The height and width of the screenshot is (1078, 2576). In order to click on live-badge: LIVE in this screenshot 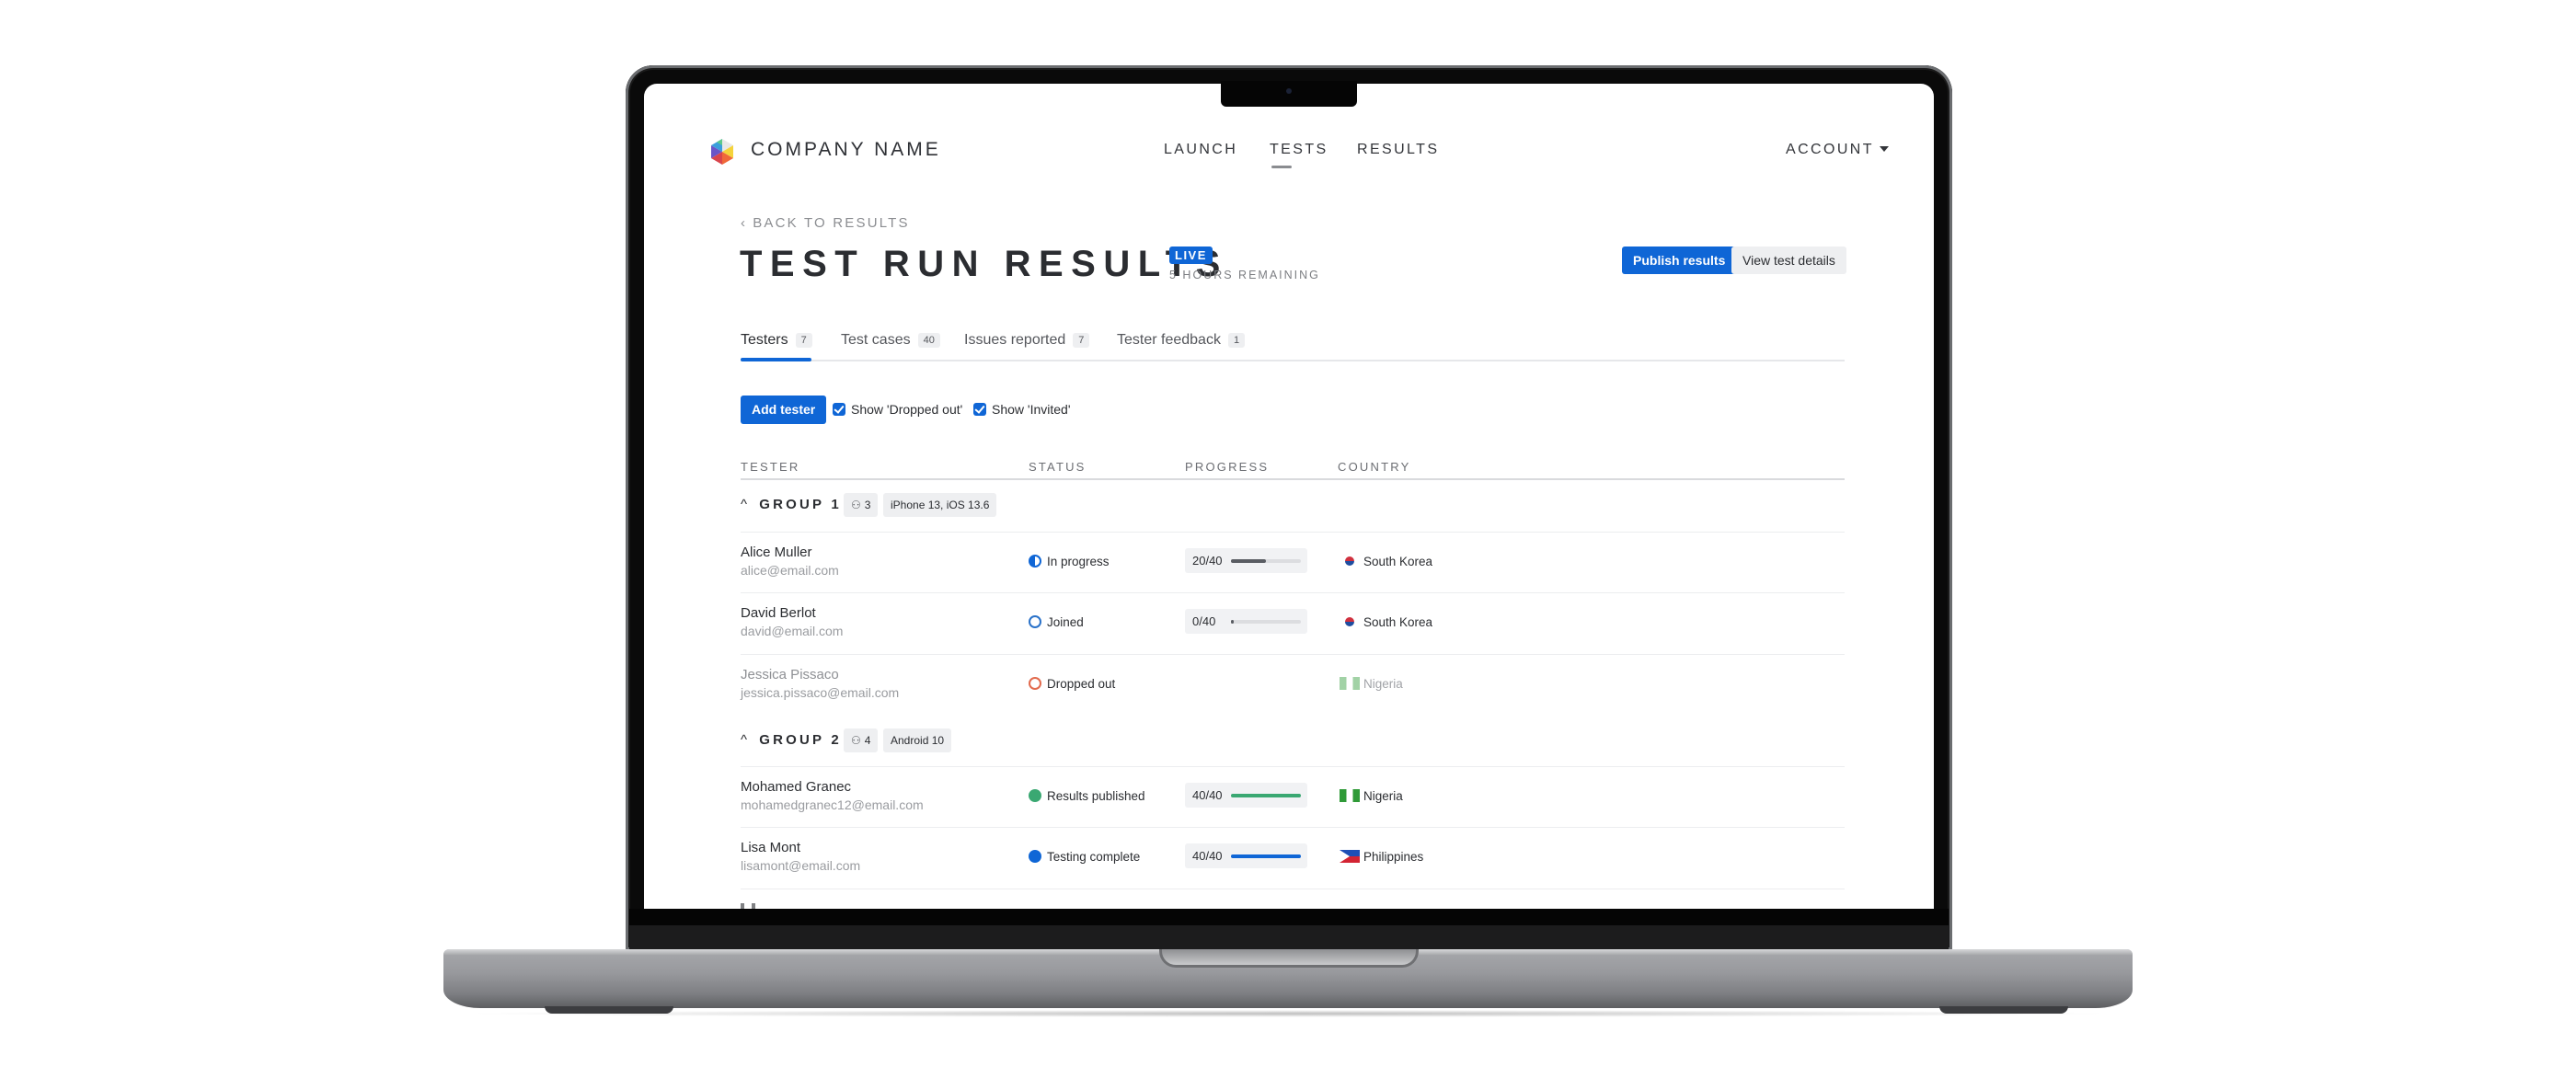, I will do `click(1191, 256)`.